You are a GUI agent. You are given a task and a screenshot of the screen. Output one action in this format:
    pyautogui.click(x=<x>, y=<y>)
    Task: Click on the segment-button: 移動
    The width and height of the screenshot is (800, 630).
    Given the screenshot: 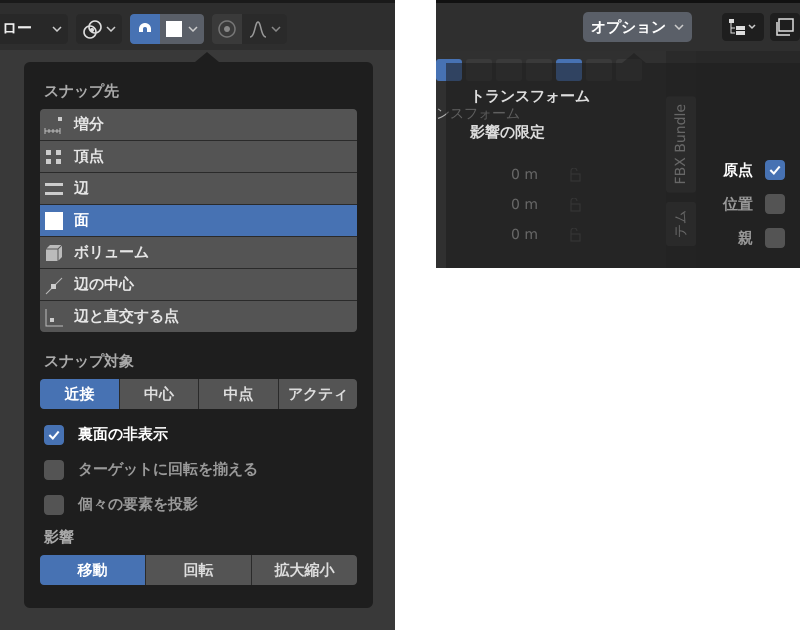 What is the action you would take?
    pyautogui.click(x=92, y=570)
    